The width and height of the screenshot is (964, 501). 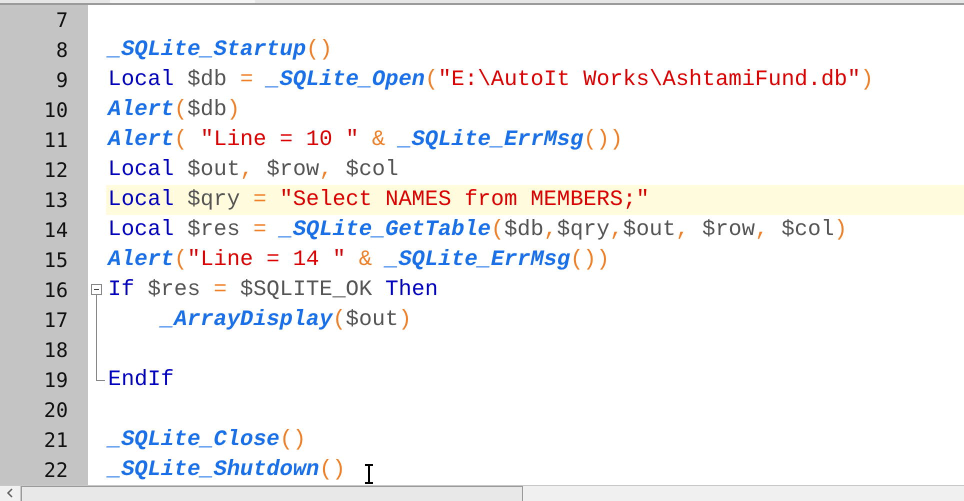 What do you see at coordinates (55, 320) in the screenshot?
I see `line-number: 17` at bounding box center [55, 320].